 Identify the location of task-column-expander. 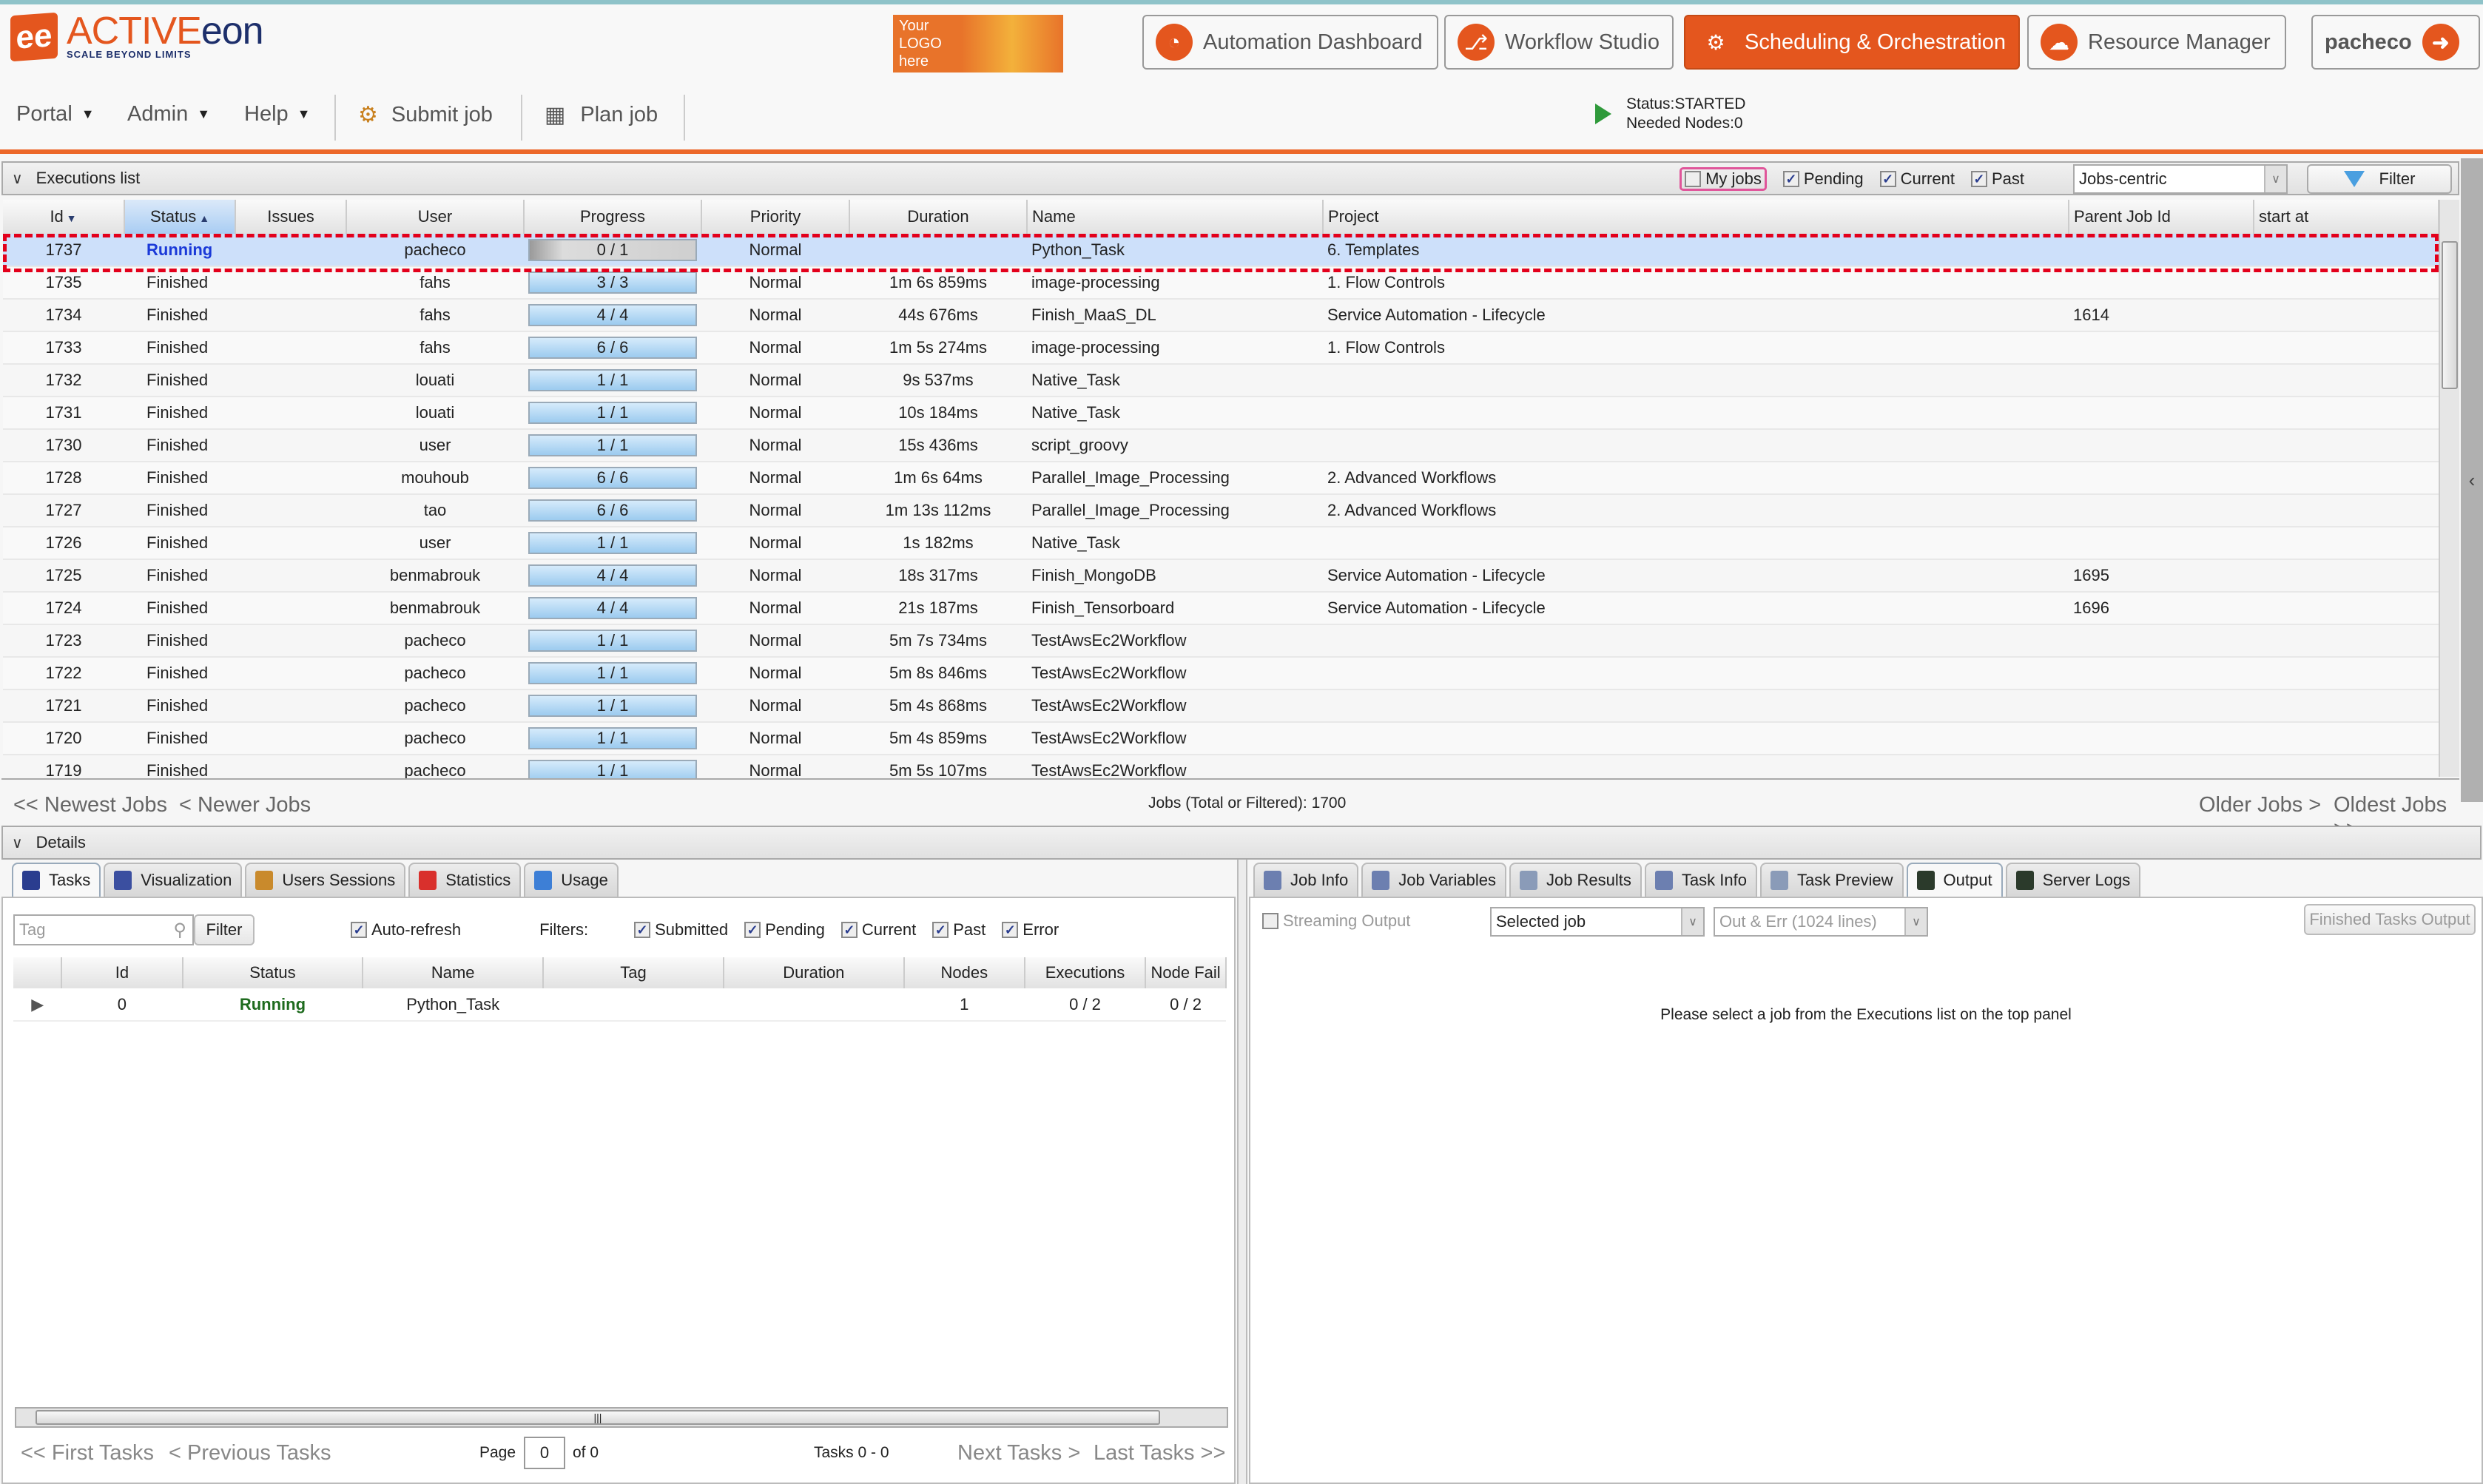
(38, 972).